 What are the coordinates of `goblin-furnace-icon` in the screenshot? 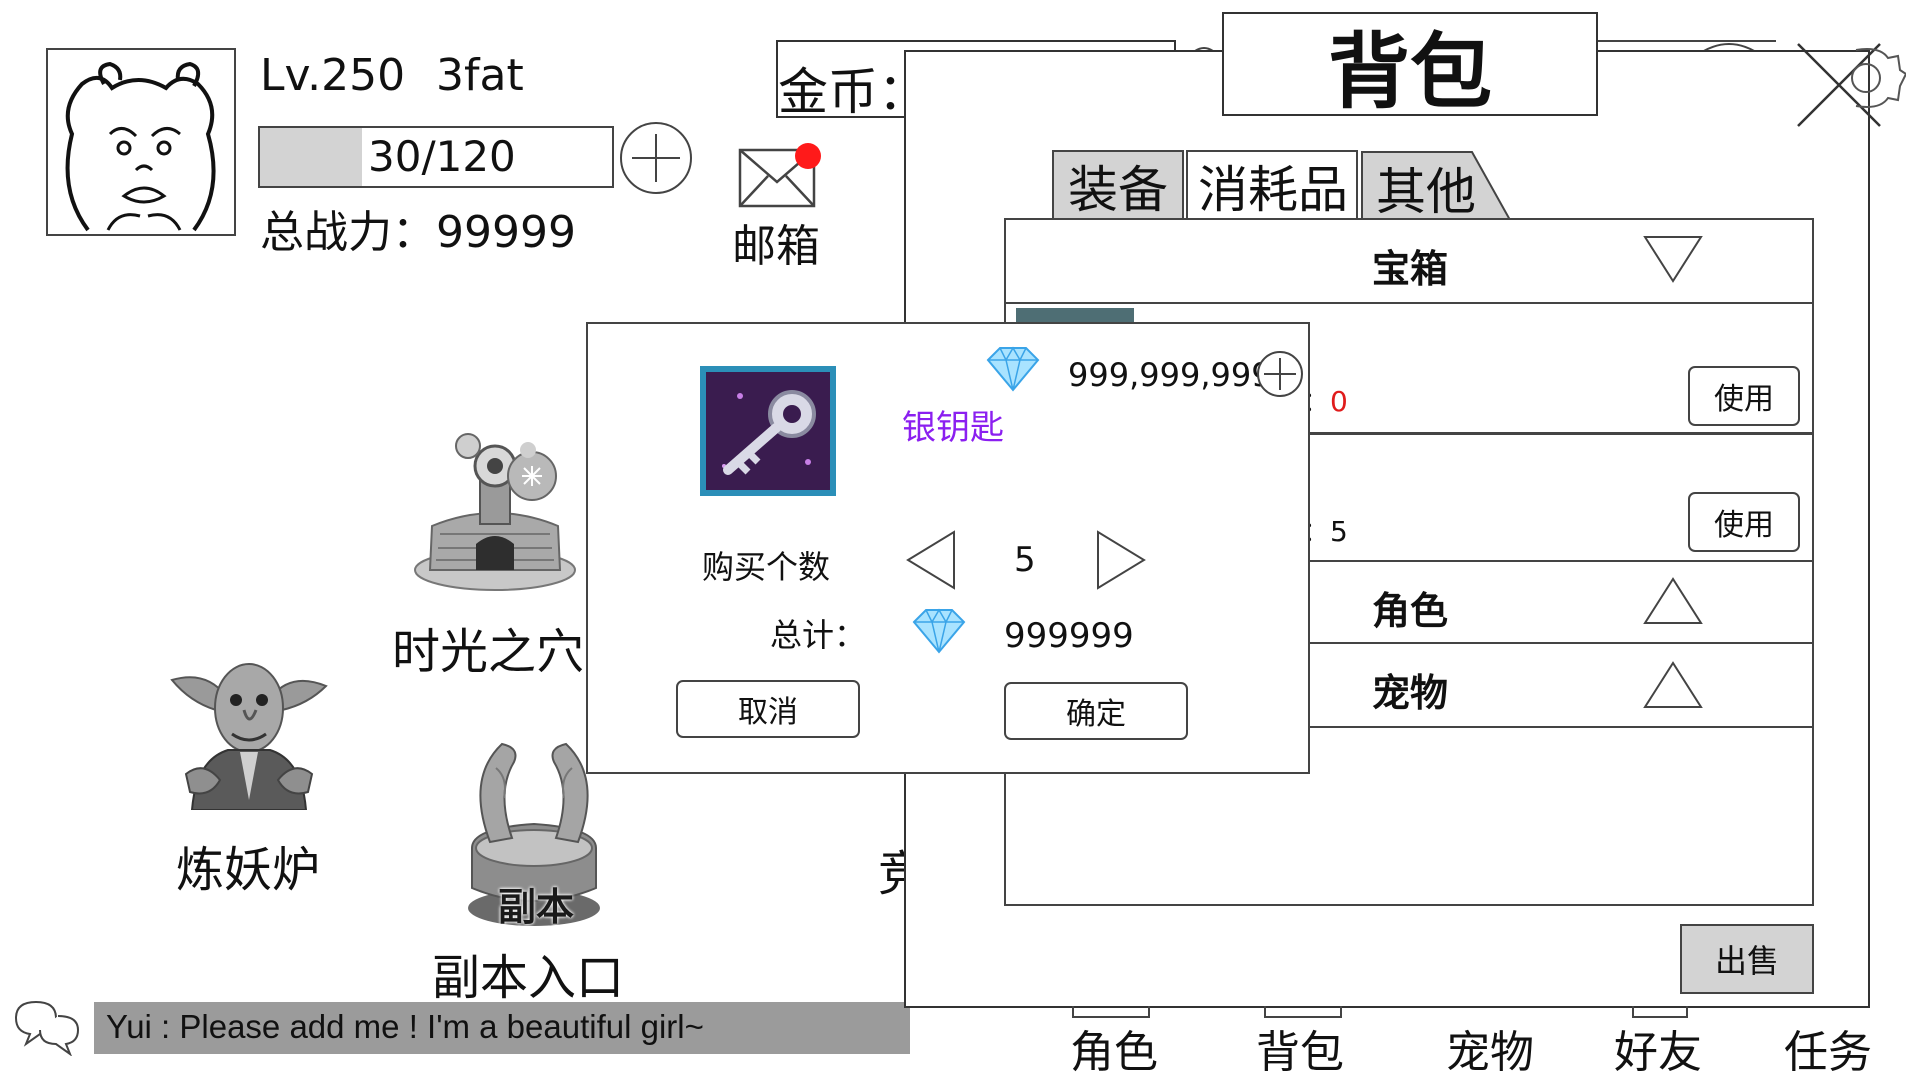 It's located at (249, 730).